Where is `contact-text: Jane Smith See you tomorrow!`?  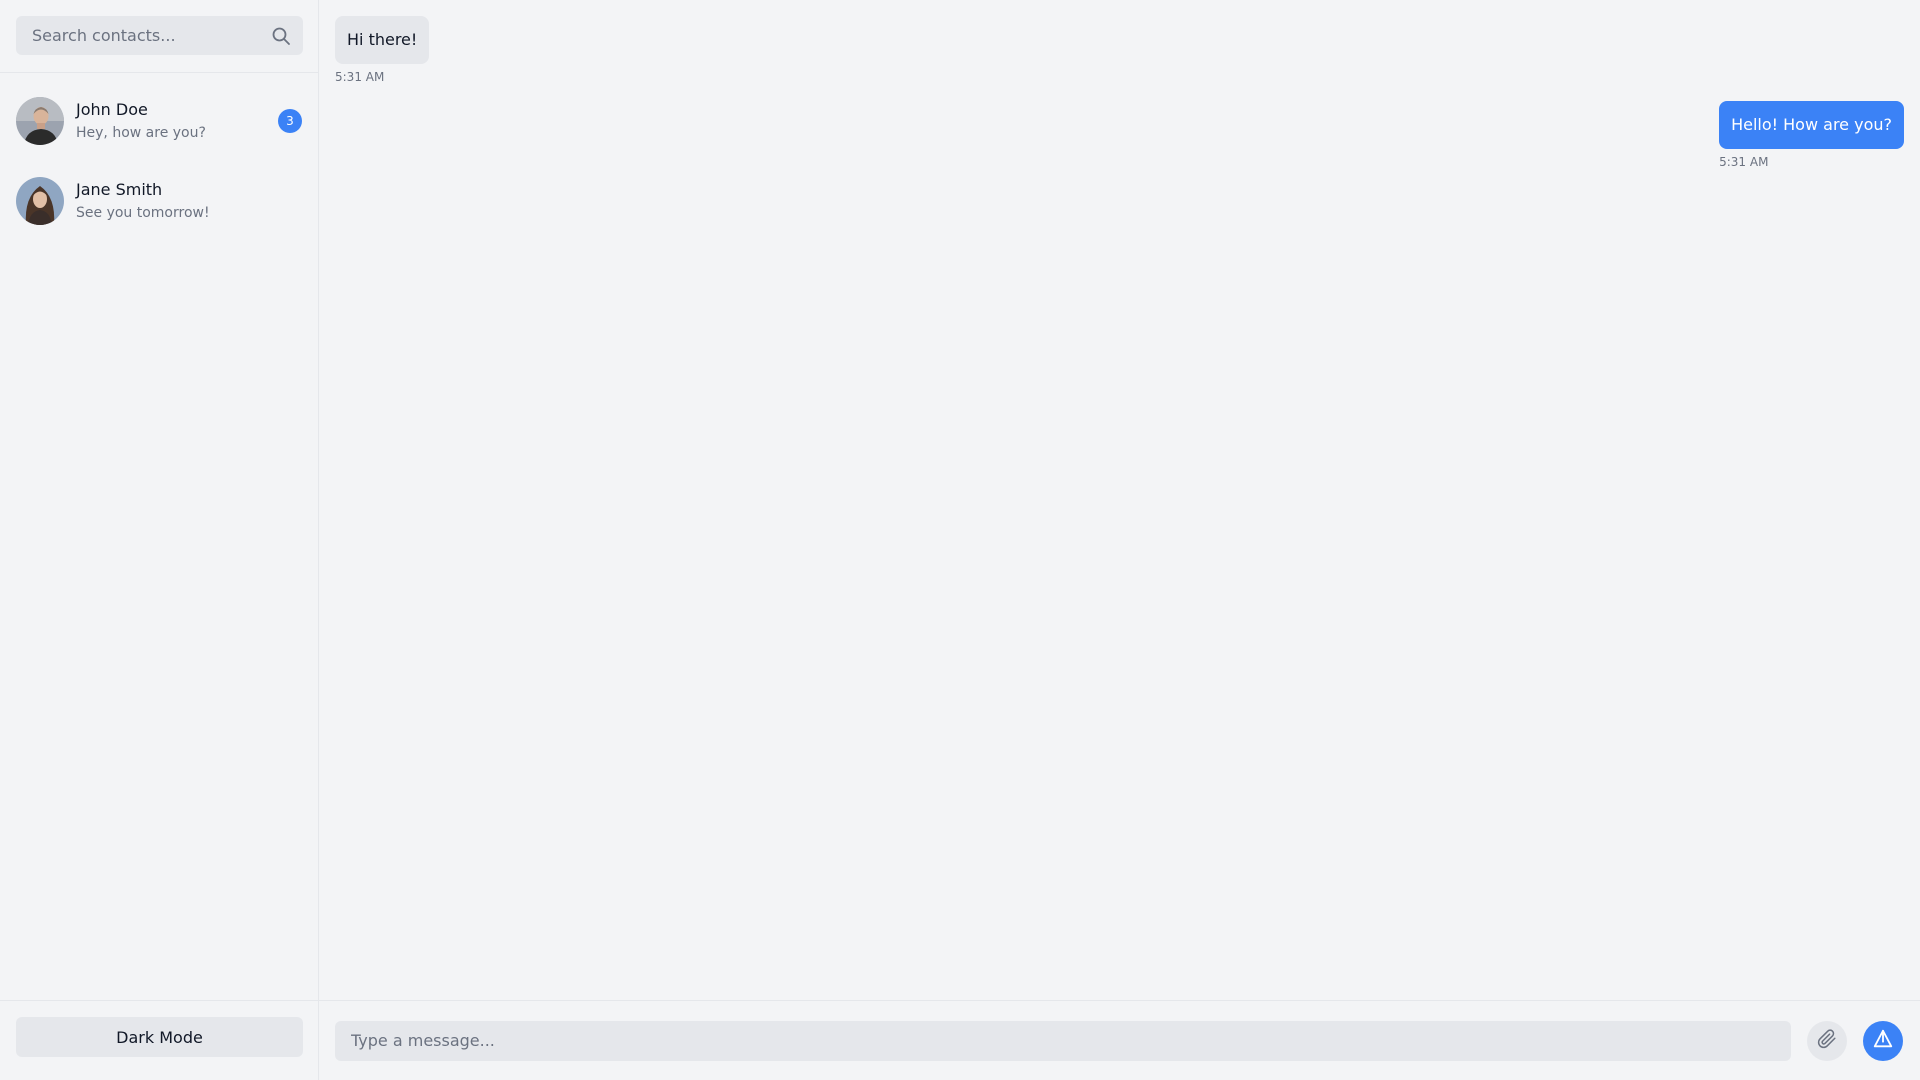
contact-text: Jane Smith See you tomorrow! is located at coordinates (143, 201).